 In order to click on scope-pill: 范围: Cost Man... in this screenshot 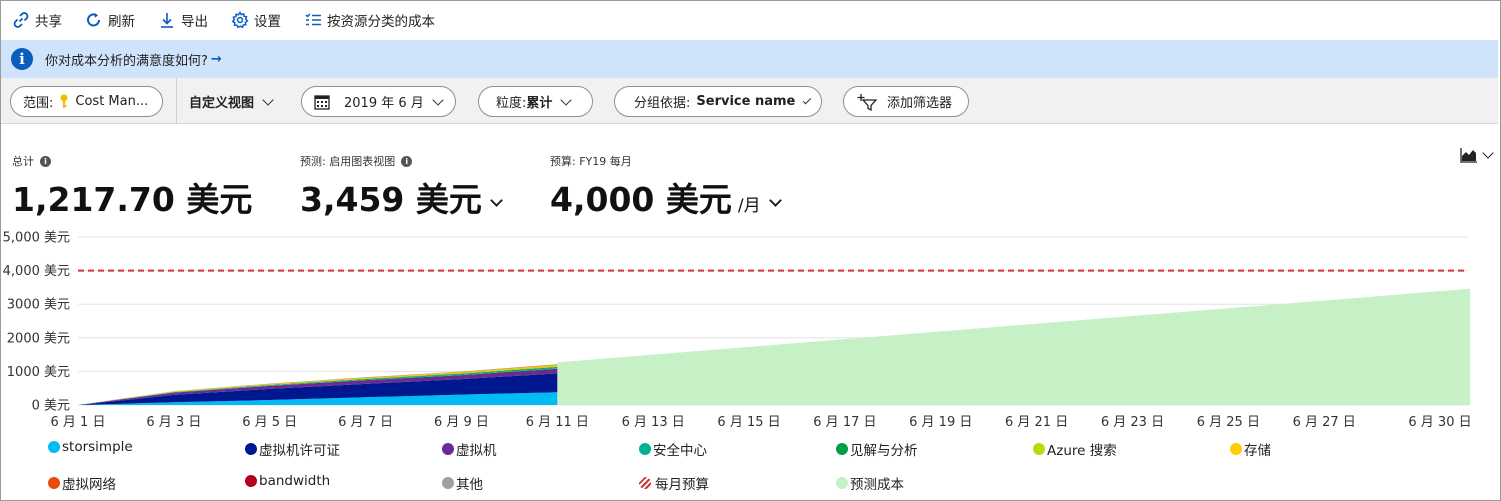, I will do `click(86, 101)`.